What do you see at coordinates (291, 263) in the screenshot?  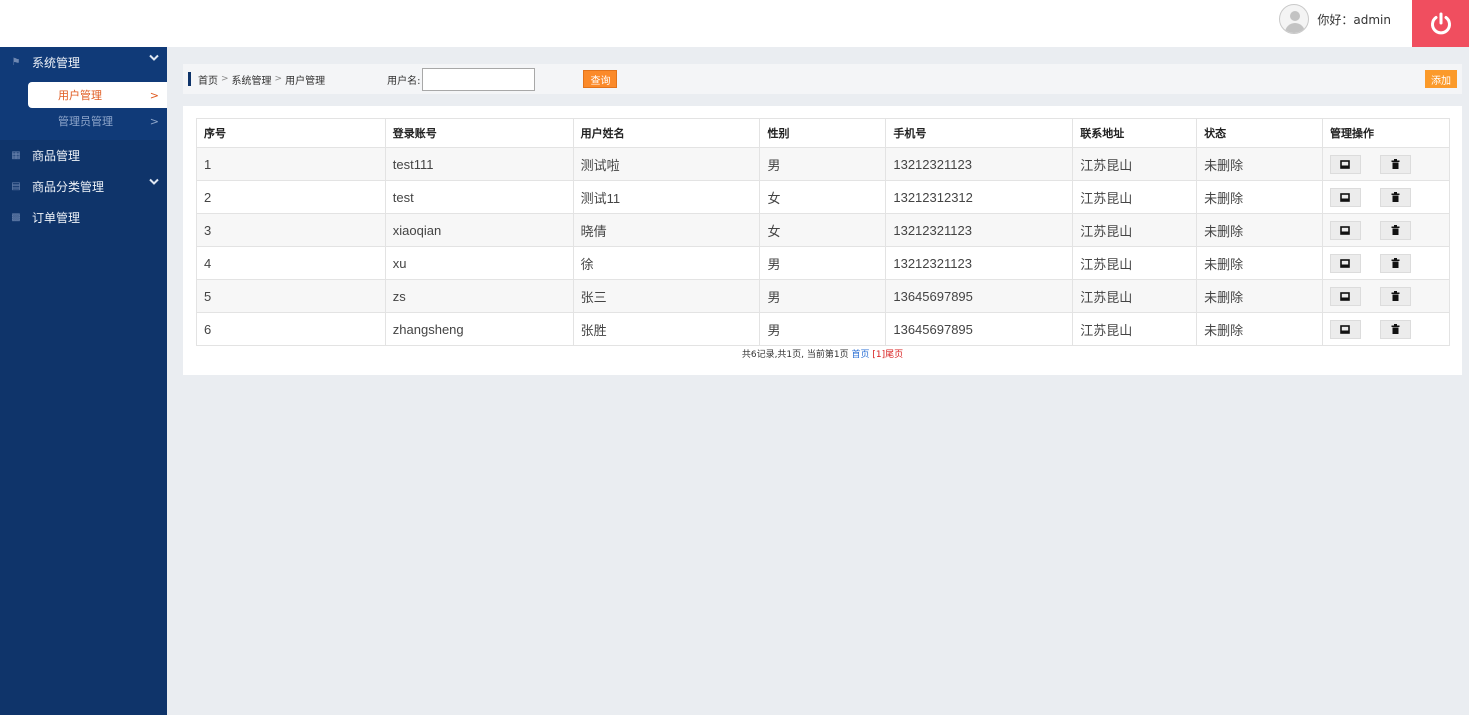 I see `table-cell: 4` at bounding box center [291, 263].